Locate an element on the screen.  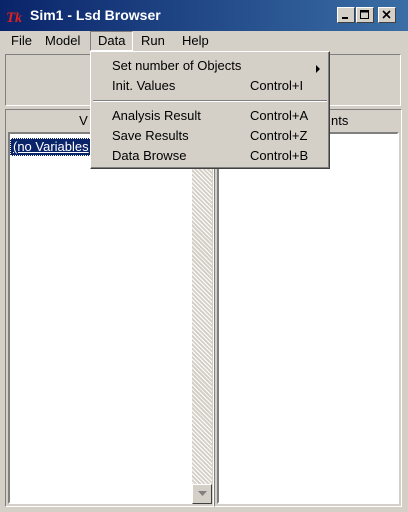
close-button is located at coordinates (387, 15).